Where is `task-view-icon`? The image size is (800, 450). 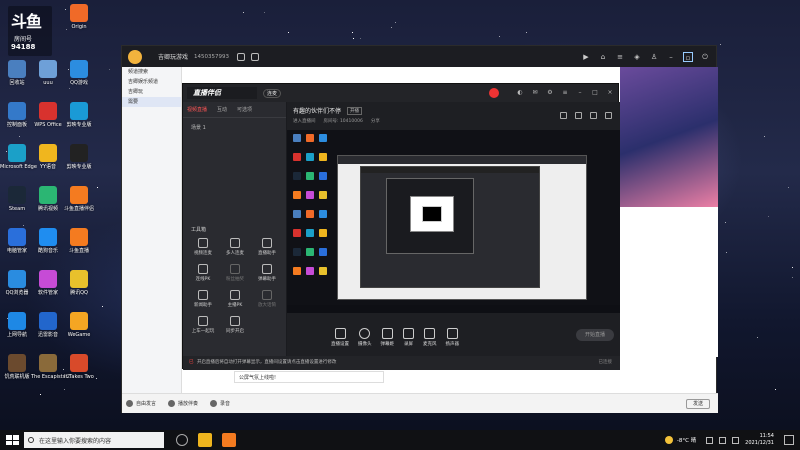
task-view-icon is located at coordinates (182, 440).